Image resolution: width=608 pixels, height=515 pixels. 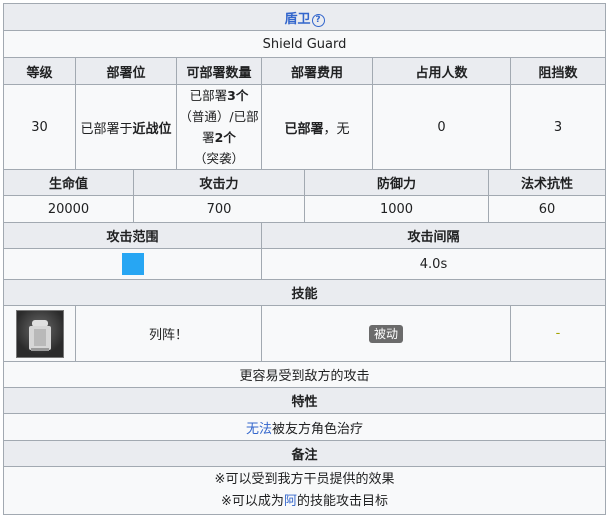 What do you see at coordinates (304, 501) in the screenshot?
I see `note-line-2: ※可以成为阿的技能攻击目标` at bounding box center [304, 501].